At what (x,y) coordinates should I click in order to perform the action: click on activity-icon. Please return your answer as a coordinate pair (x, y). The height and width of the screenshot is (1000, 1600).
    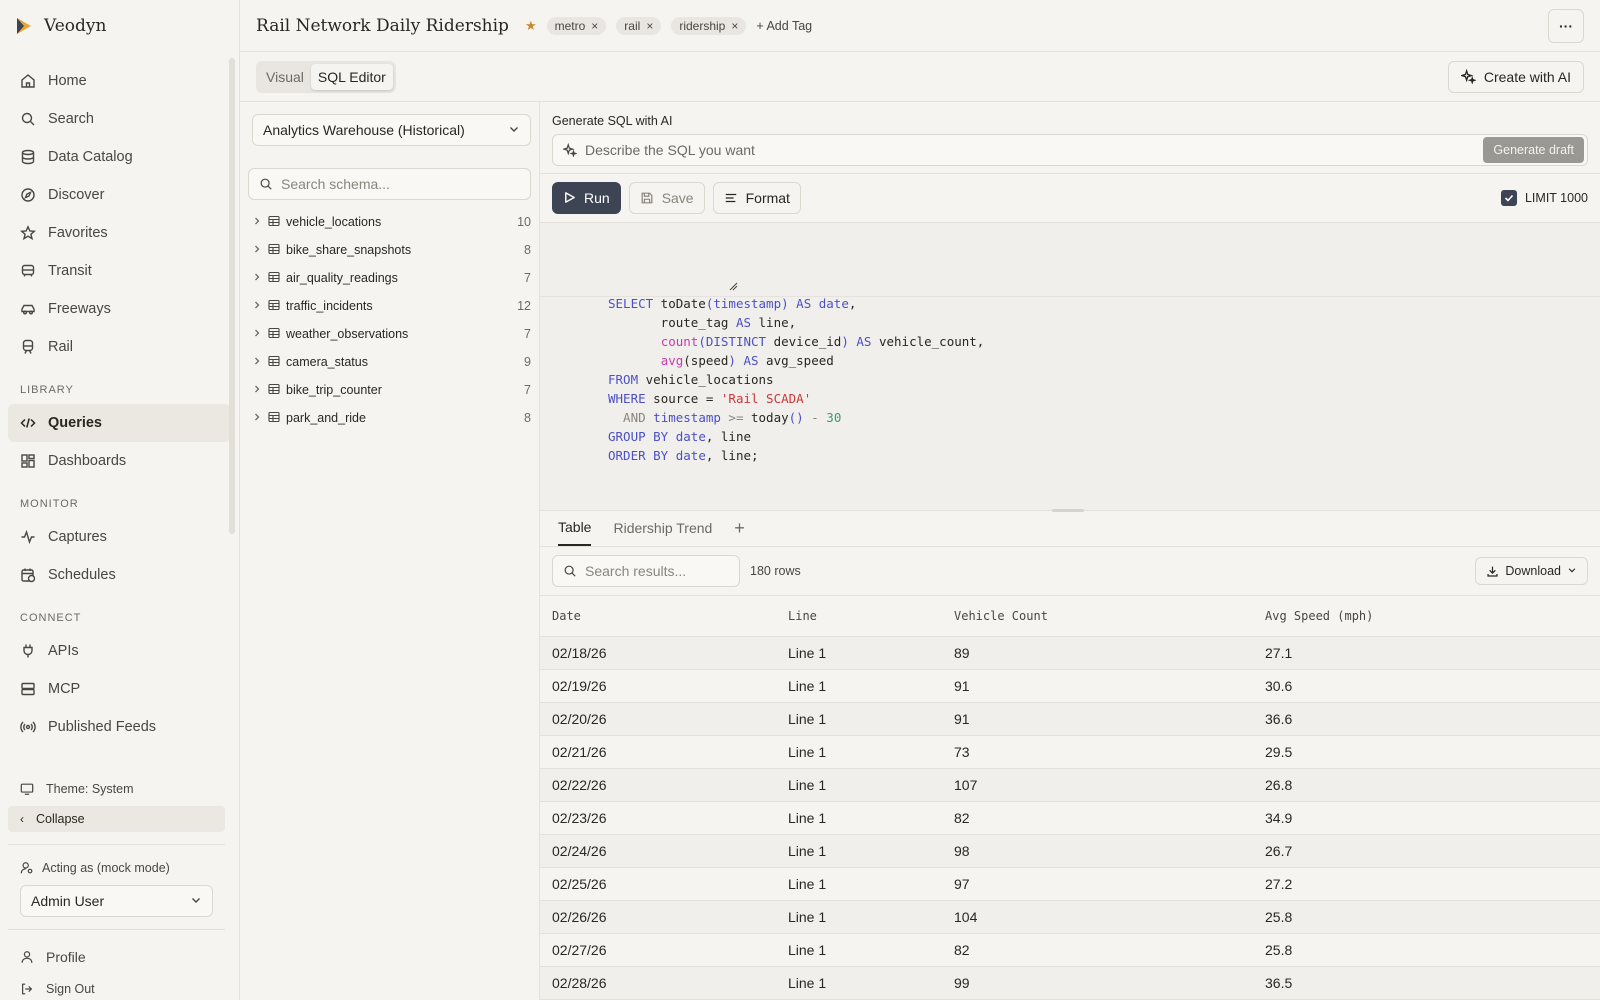
    Looking at the image, I should click on (28, 537).